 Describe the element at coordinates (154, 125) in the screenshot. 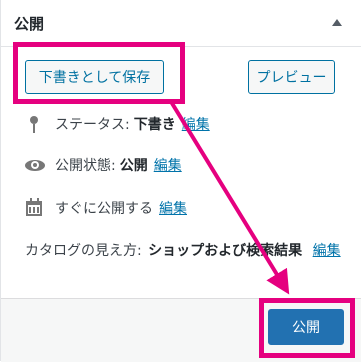

I see `status-value: 下書き` at that location.